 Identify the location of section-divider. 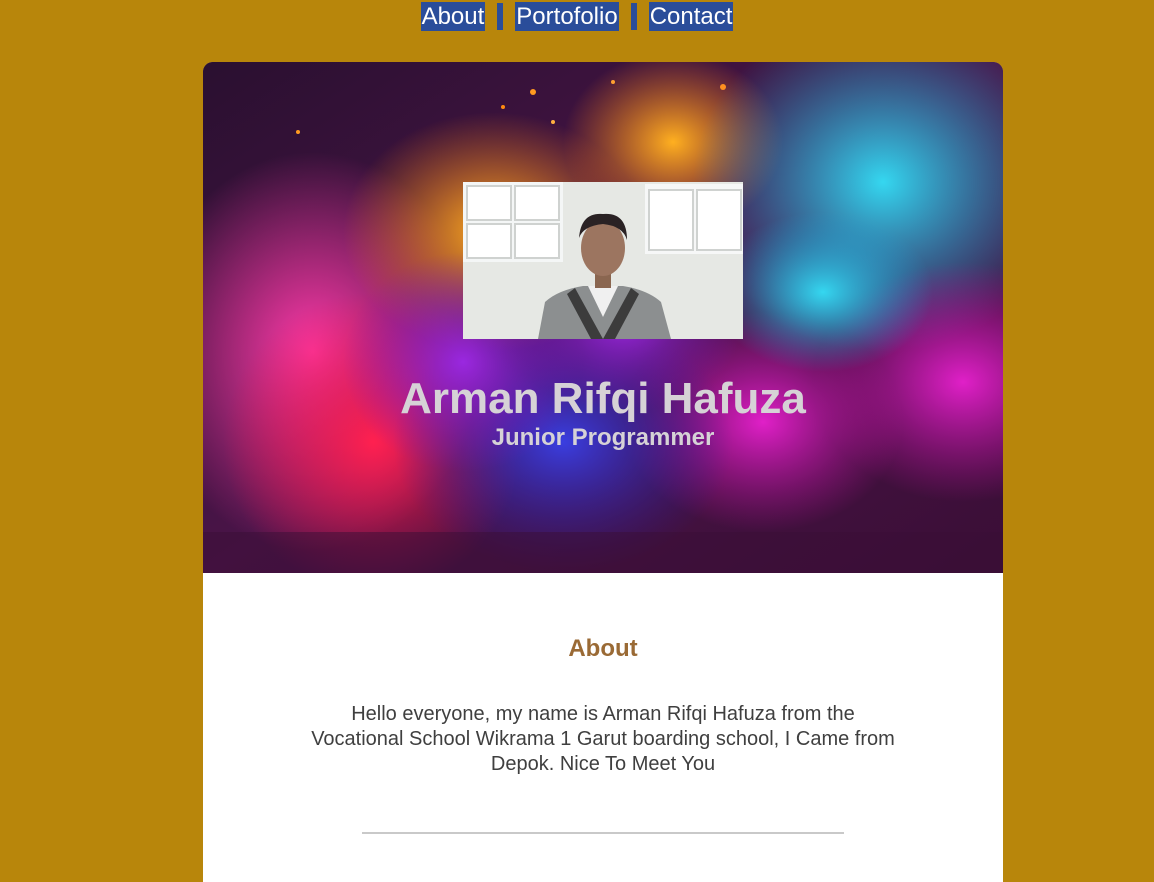
(603, 833).